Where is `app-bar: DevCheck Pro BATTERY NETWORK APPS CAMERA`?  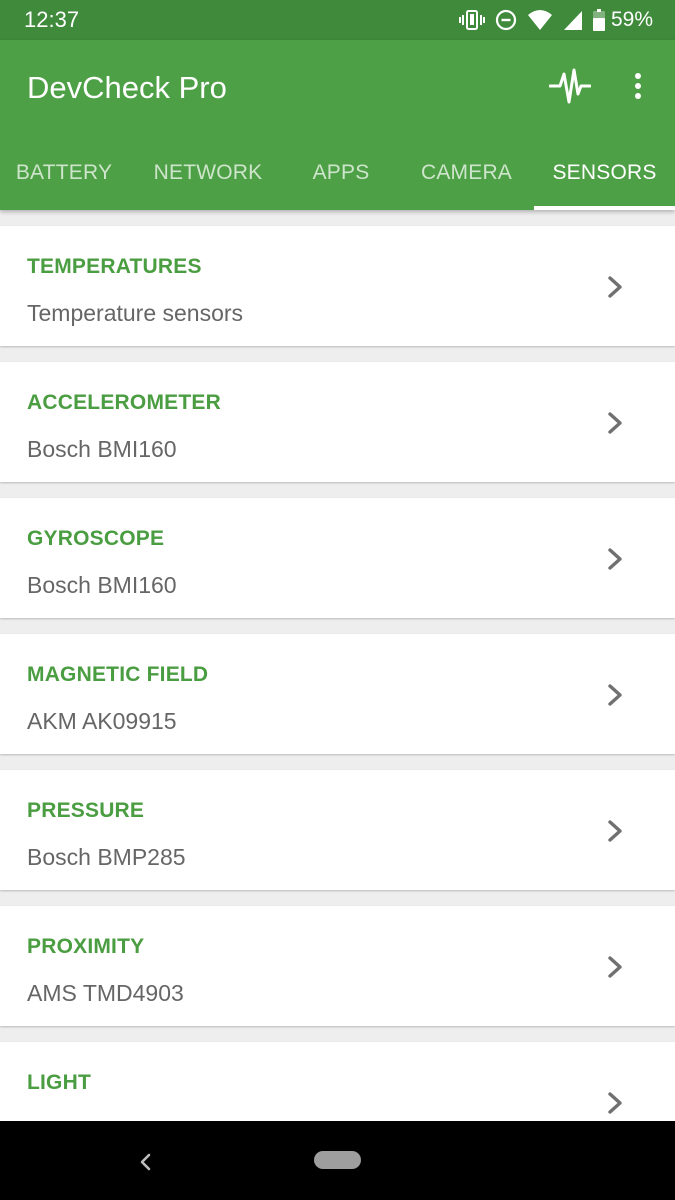 app-bar: DevCheck Pro BATTERY NETWORK APPS CAMERA is located at coordinates (337, 125).